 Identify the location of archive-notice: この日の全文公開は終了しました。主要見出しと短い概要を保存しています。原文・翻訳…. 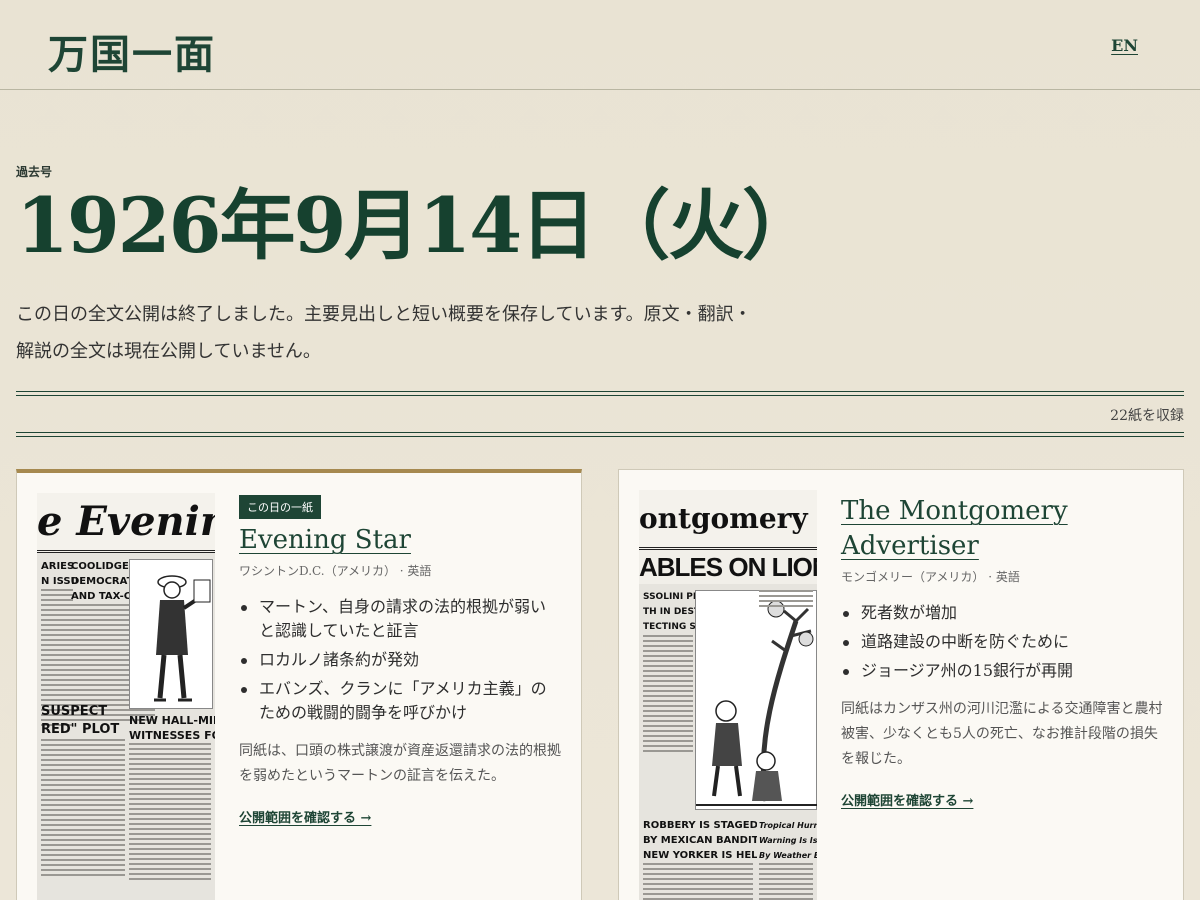
(384, 333).